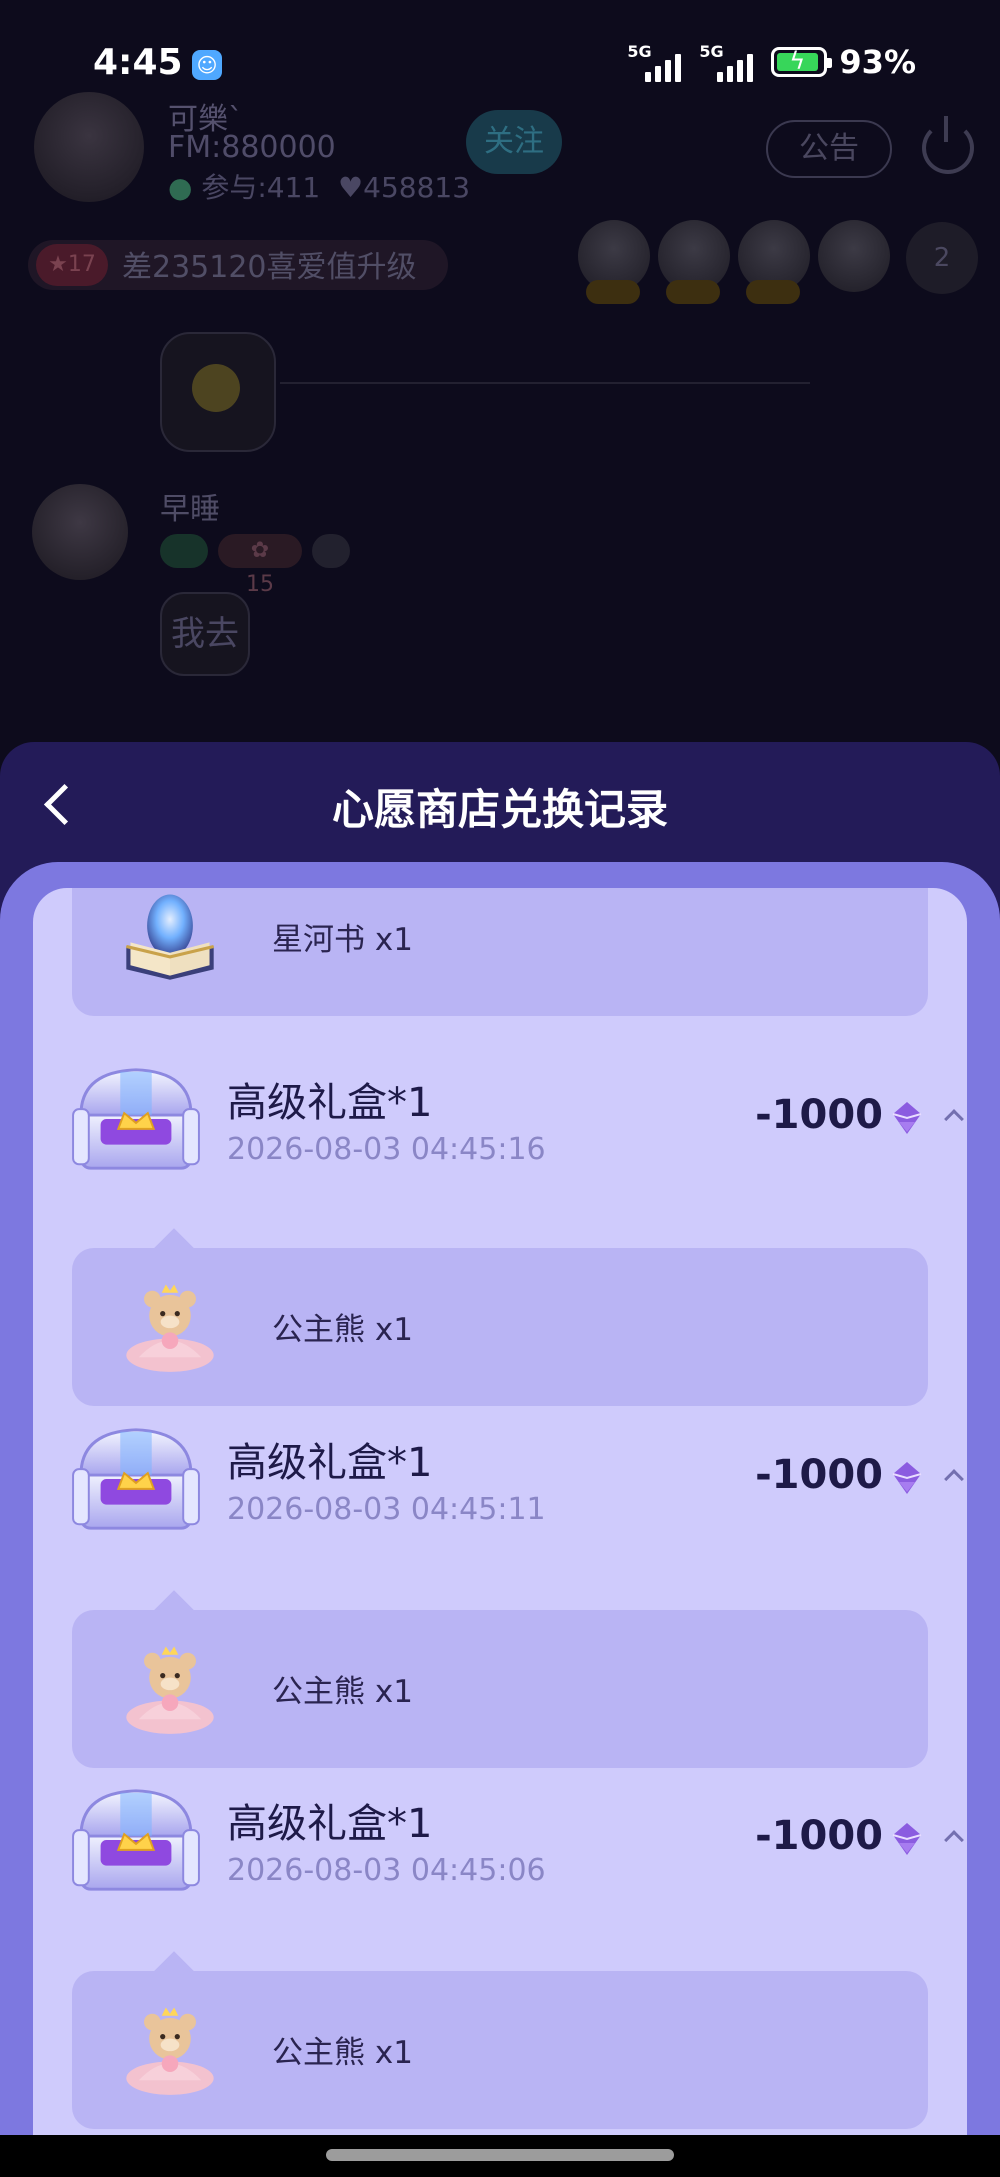 Image resolution: width=1000 pixels, height=2177 pixels. Describe the element at coordinates (545, 383) in the screenshot. I see `divider` at that location.